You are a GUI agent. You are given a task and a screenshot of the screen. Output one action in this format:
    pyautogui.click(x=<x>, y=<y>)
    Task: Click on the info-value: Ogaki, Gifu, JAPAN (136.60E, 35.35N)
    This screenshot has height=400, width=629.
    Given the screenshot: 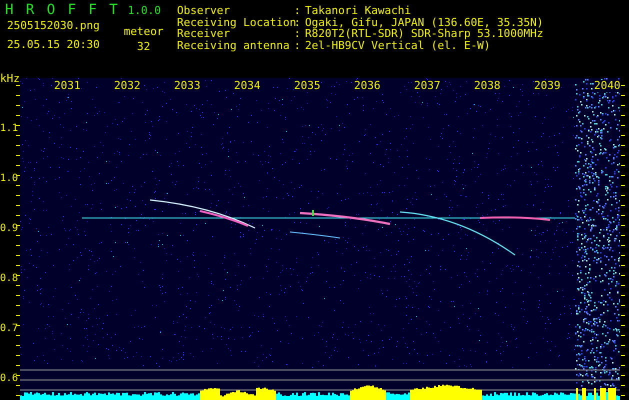 What is the action you would take?
    pyautogui.click(x=424, y=22)
    